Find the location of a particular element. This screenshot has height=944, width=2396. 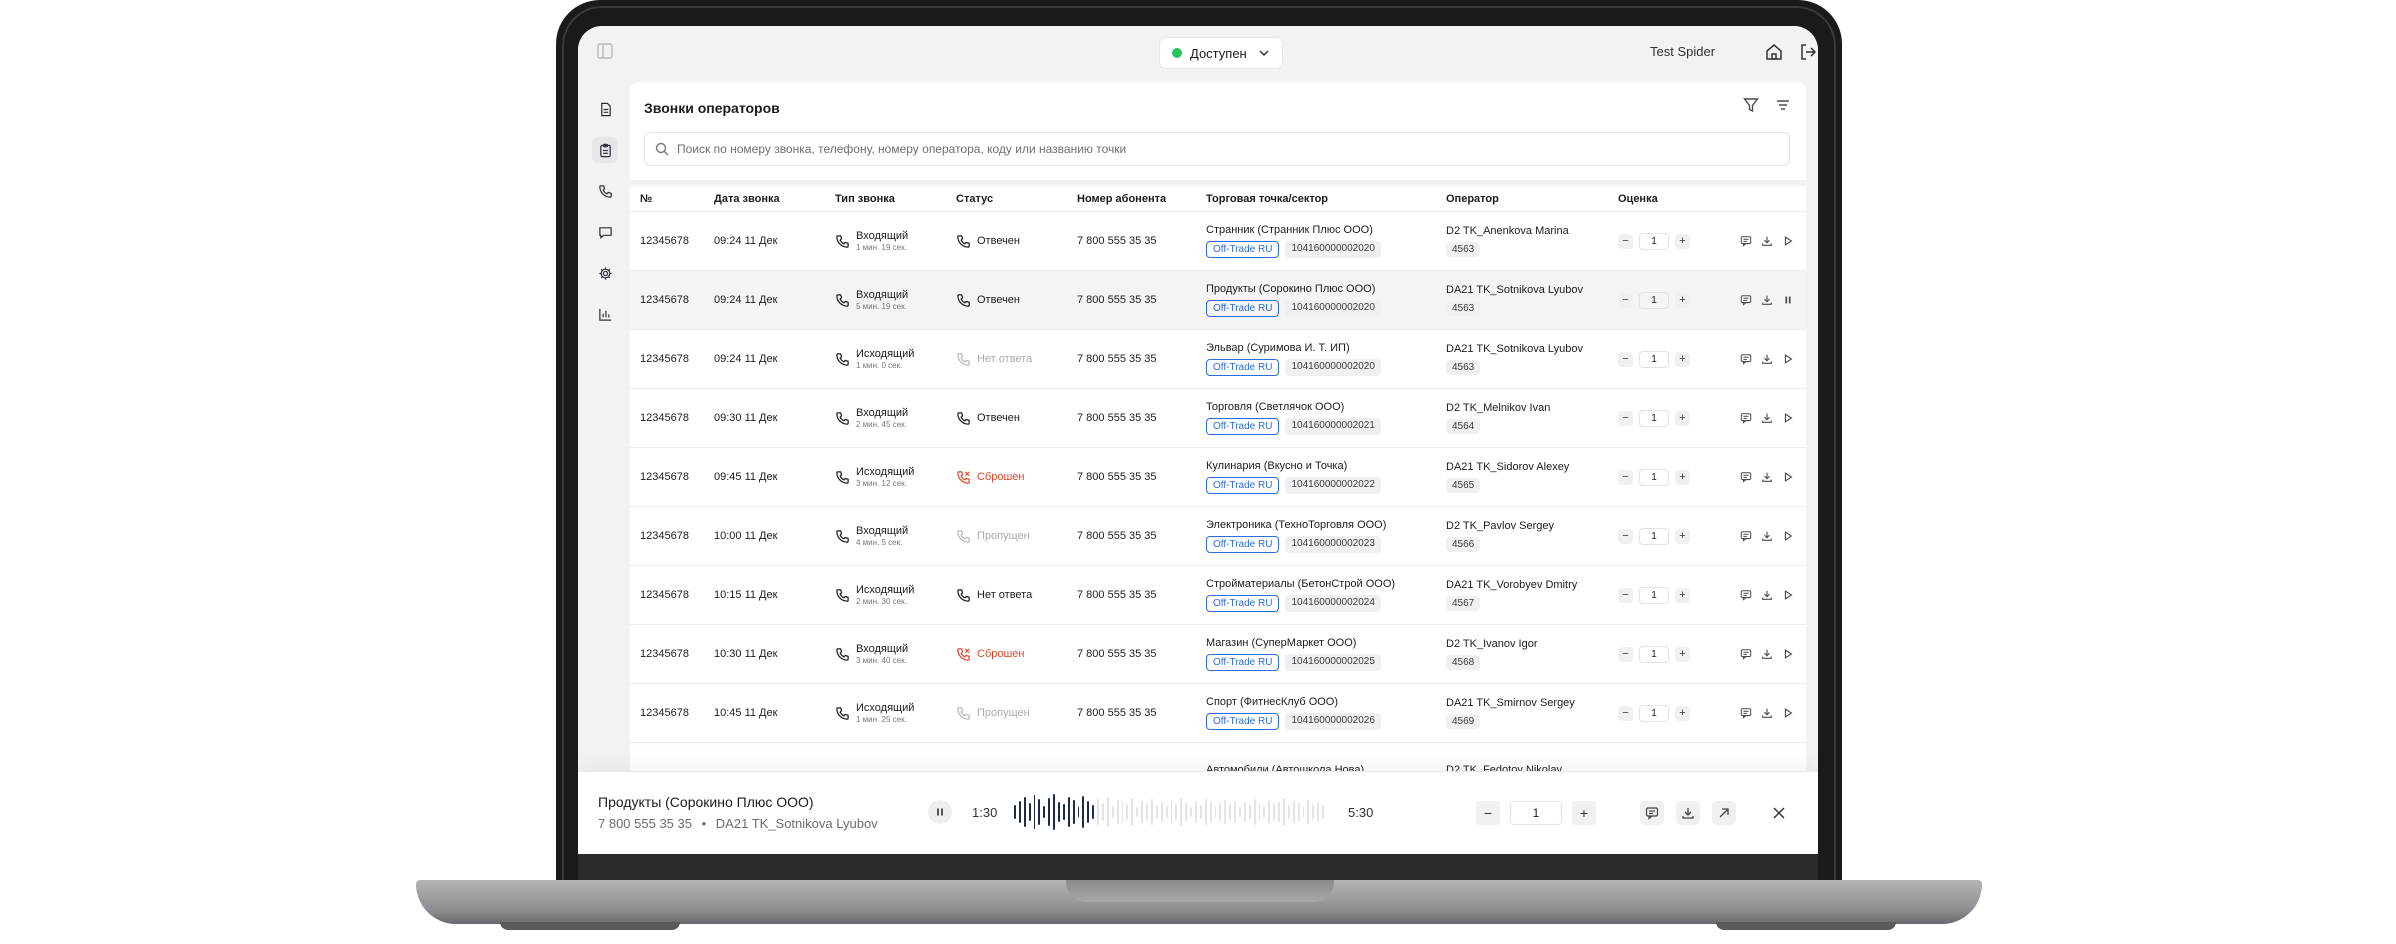

nav-item-documents is located at coordinates (605, 109).